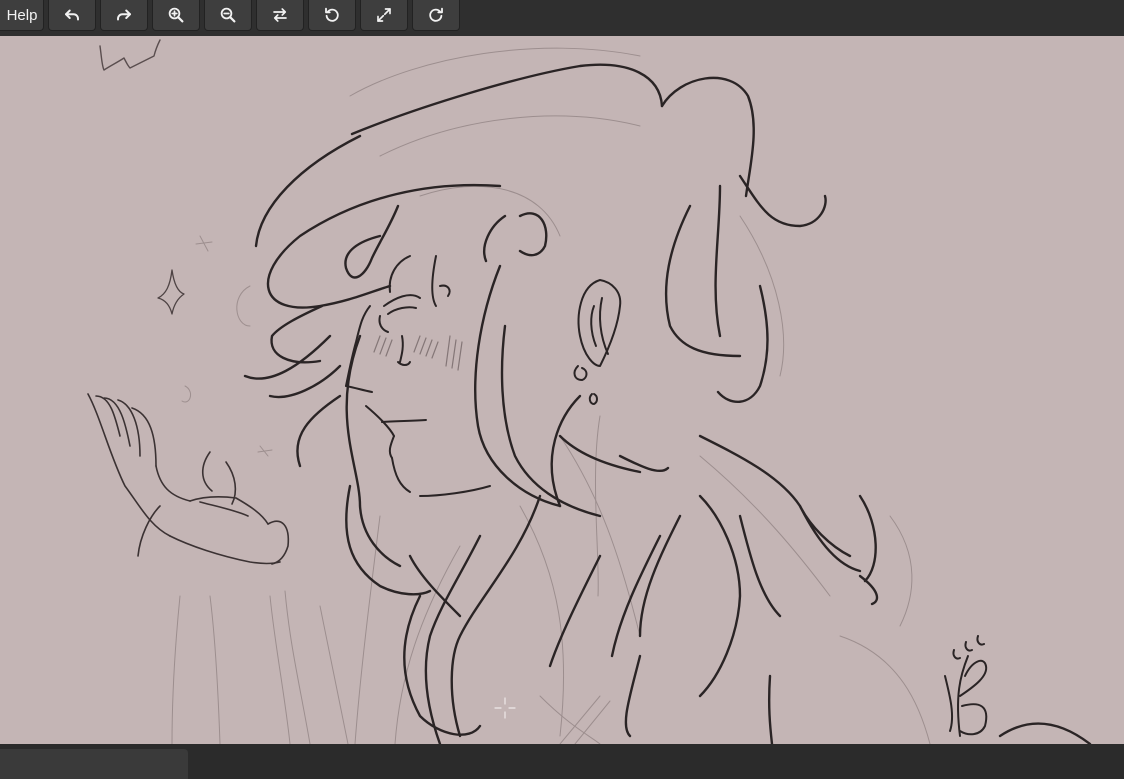 The image size is (1124, 779). I want to click on flip-button, so click(280, 15).